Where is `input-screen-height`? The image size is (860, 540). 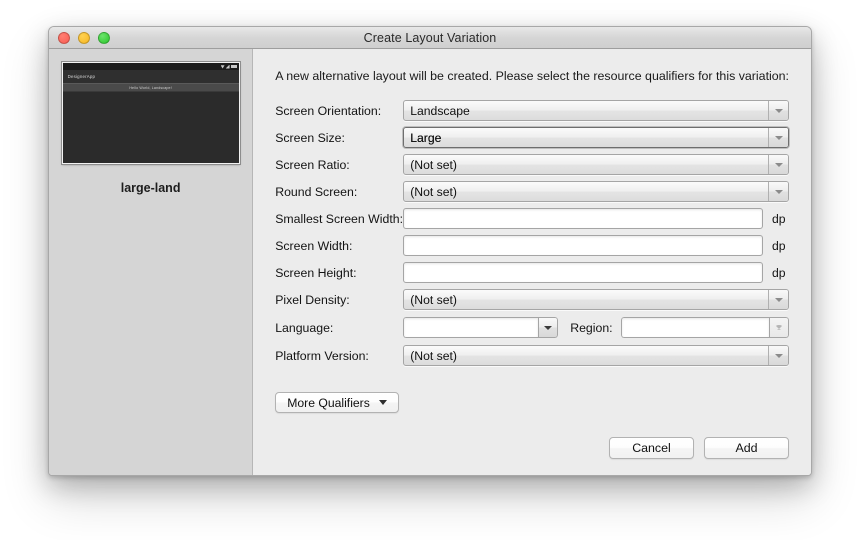
input-screen-height is located at coordinates (583, 272).